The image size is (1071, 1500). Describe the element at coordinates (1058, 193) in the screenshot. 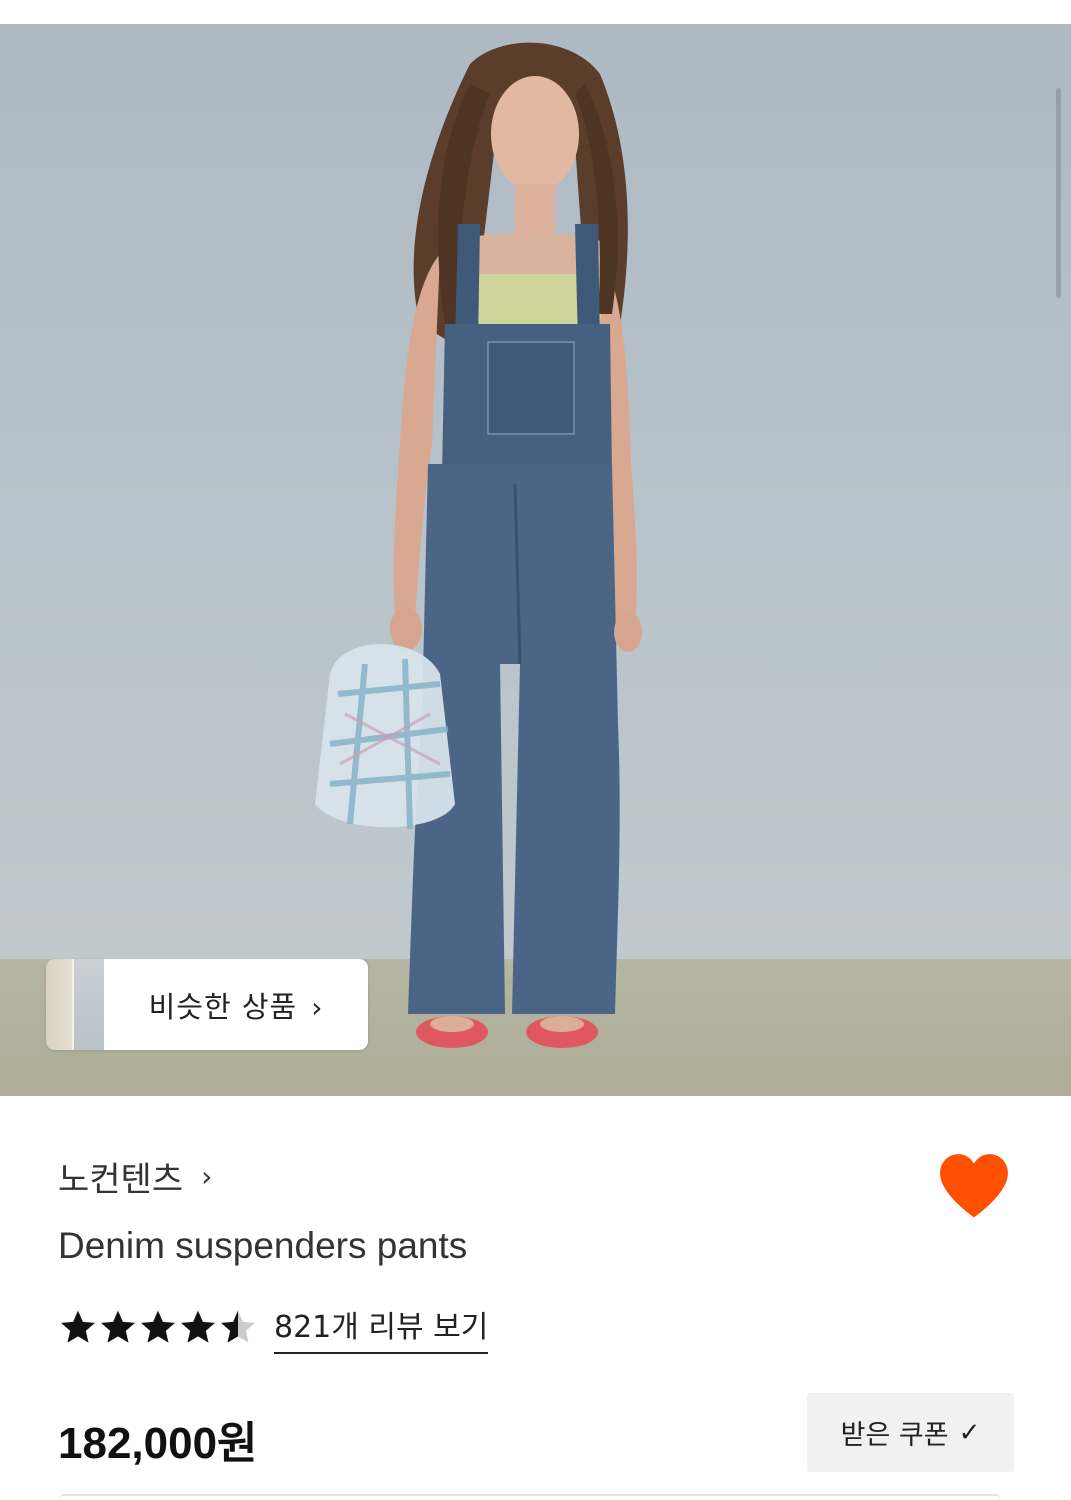

I see `image-scrollbar` at that location.